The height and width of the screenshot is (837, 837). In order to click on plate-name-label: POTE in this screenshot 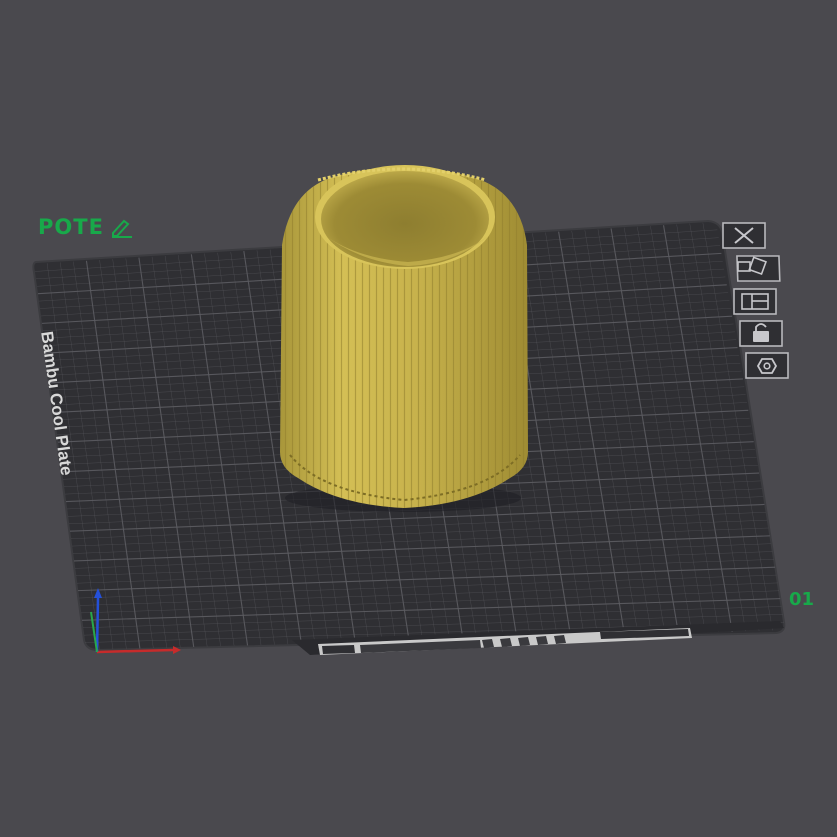, I will do `click(71, 227)`.